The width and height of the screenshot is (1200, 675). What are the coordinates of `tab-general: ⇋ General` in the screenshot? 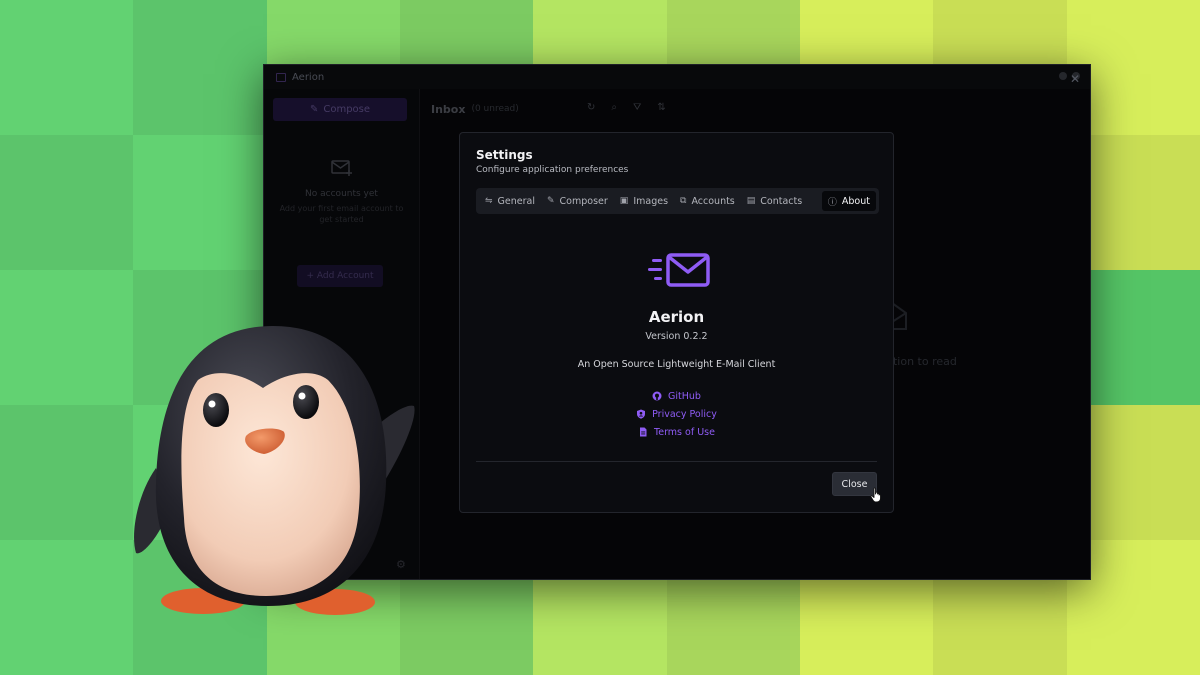 It's located at (510, 201).